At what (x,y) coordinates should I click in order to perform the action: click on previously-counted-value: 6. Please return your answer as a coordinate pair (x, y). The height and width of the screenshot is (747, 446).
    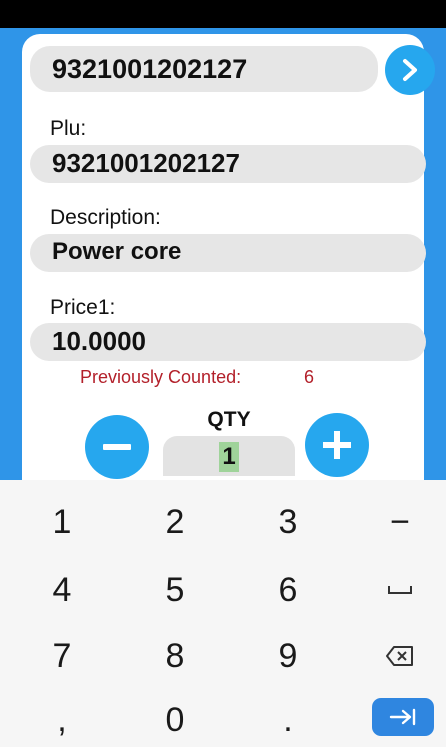
    Looking at the image, I should click on (309, 377).